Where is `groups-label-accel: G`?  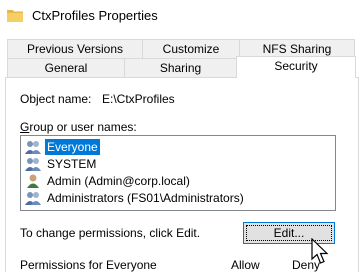
groups-label-accel: G is located at coordinates (25, 127).